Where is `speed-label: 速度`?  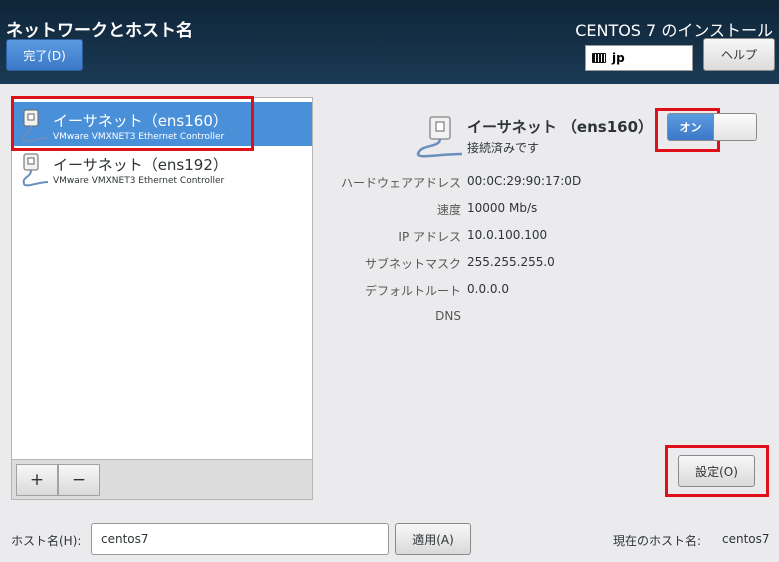
speed-label: 速度 is located at coordinates (448, 210).